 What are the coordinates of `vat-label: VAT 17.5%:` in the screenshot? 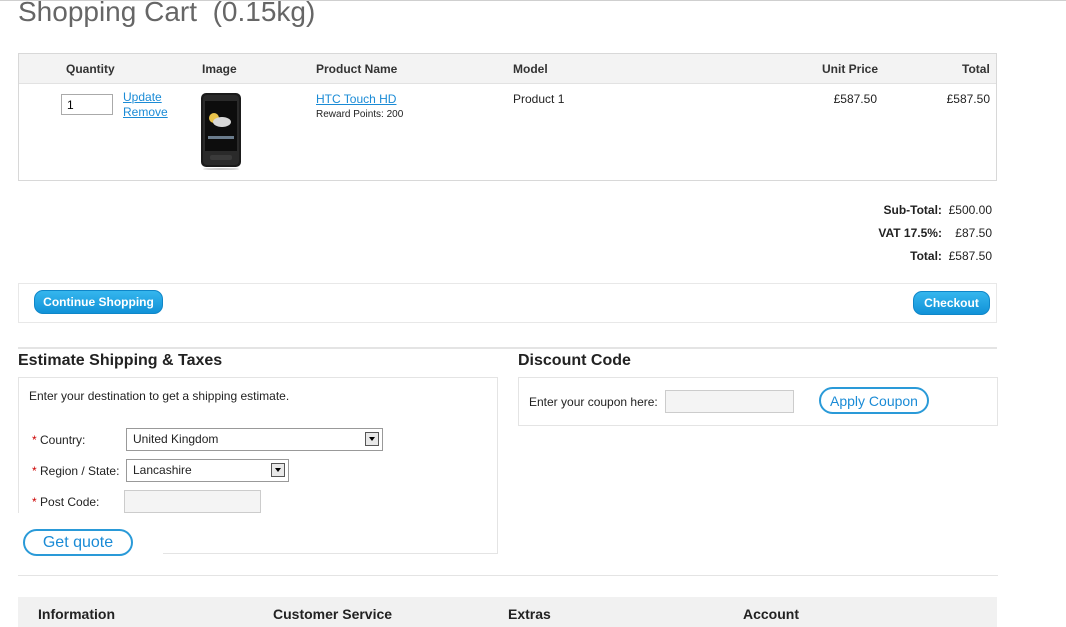 It's located at (910, 233).